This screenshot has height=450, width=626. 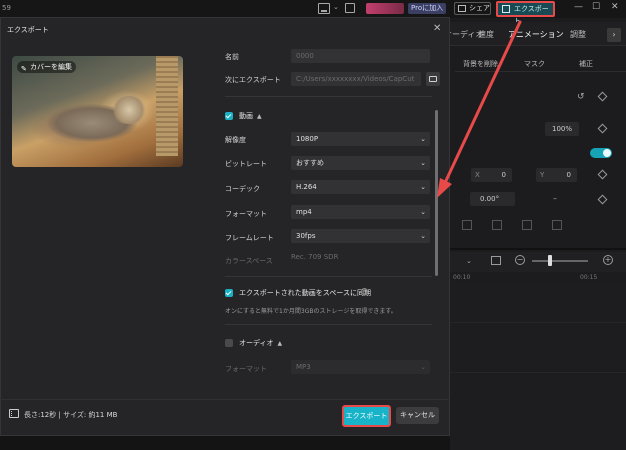 What do you see at coordinates (462, 277) in the screenshot?
I see `timeline-time: 00:10` at bounding box center [462, 277].